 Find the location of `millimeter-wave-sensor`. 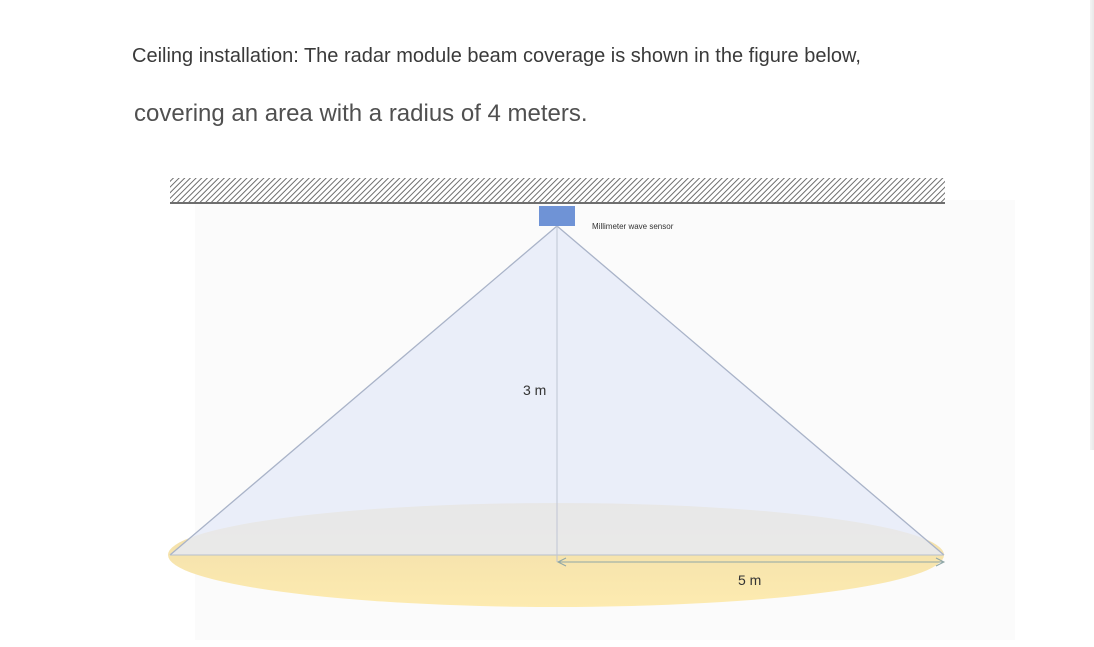

millimeter-wave-sensor is located at coordinates (557, 216).